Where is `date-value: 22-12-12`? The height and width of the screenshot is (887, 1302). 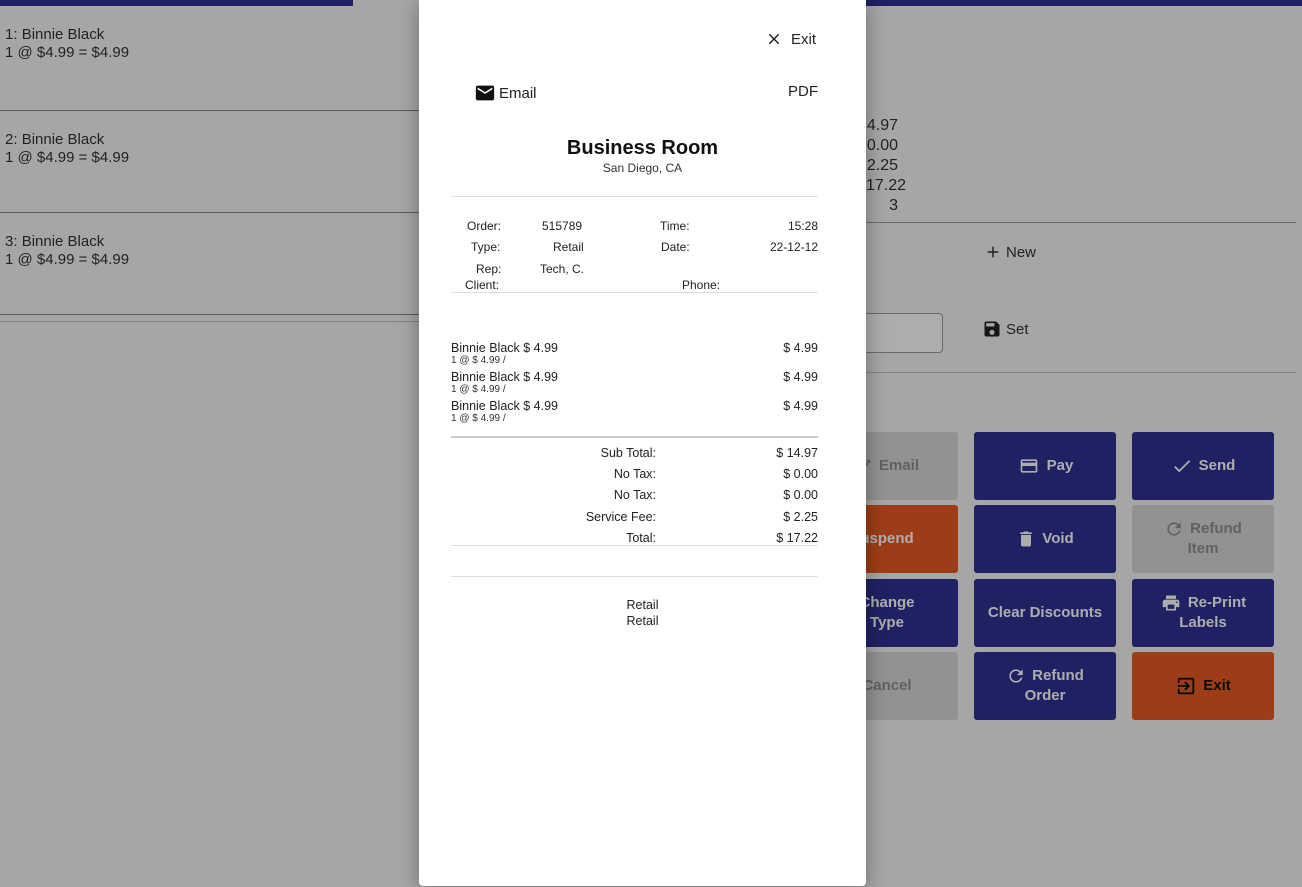 date-value: 22-12-12 is located at coordinates (793, 247).